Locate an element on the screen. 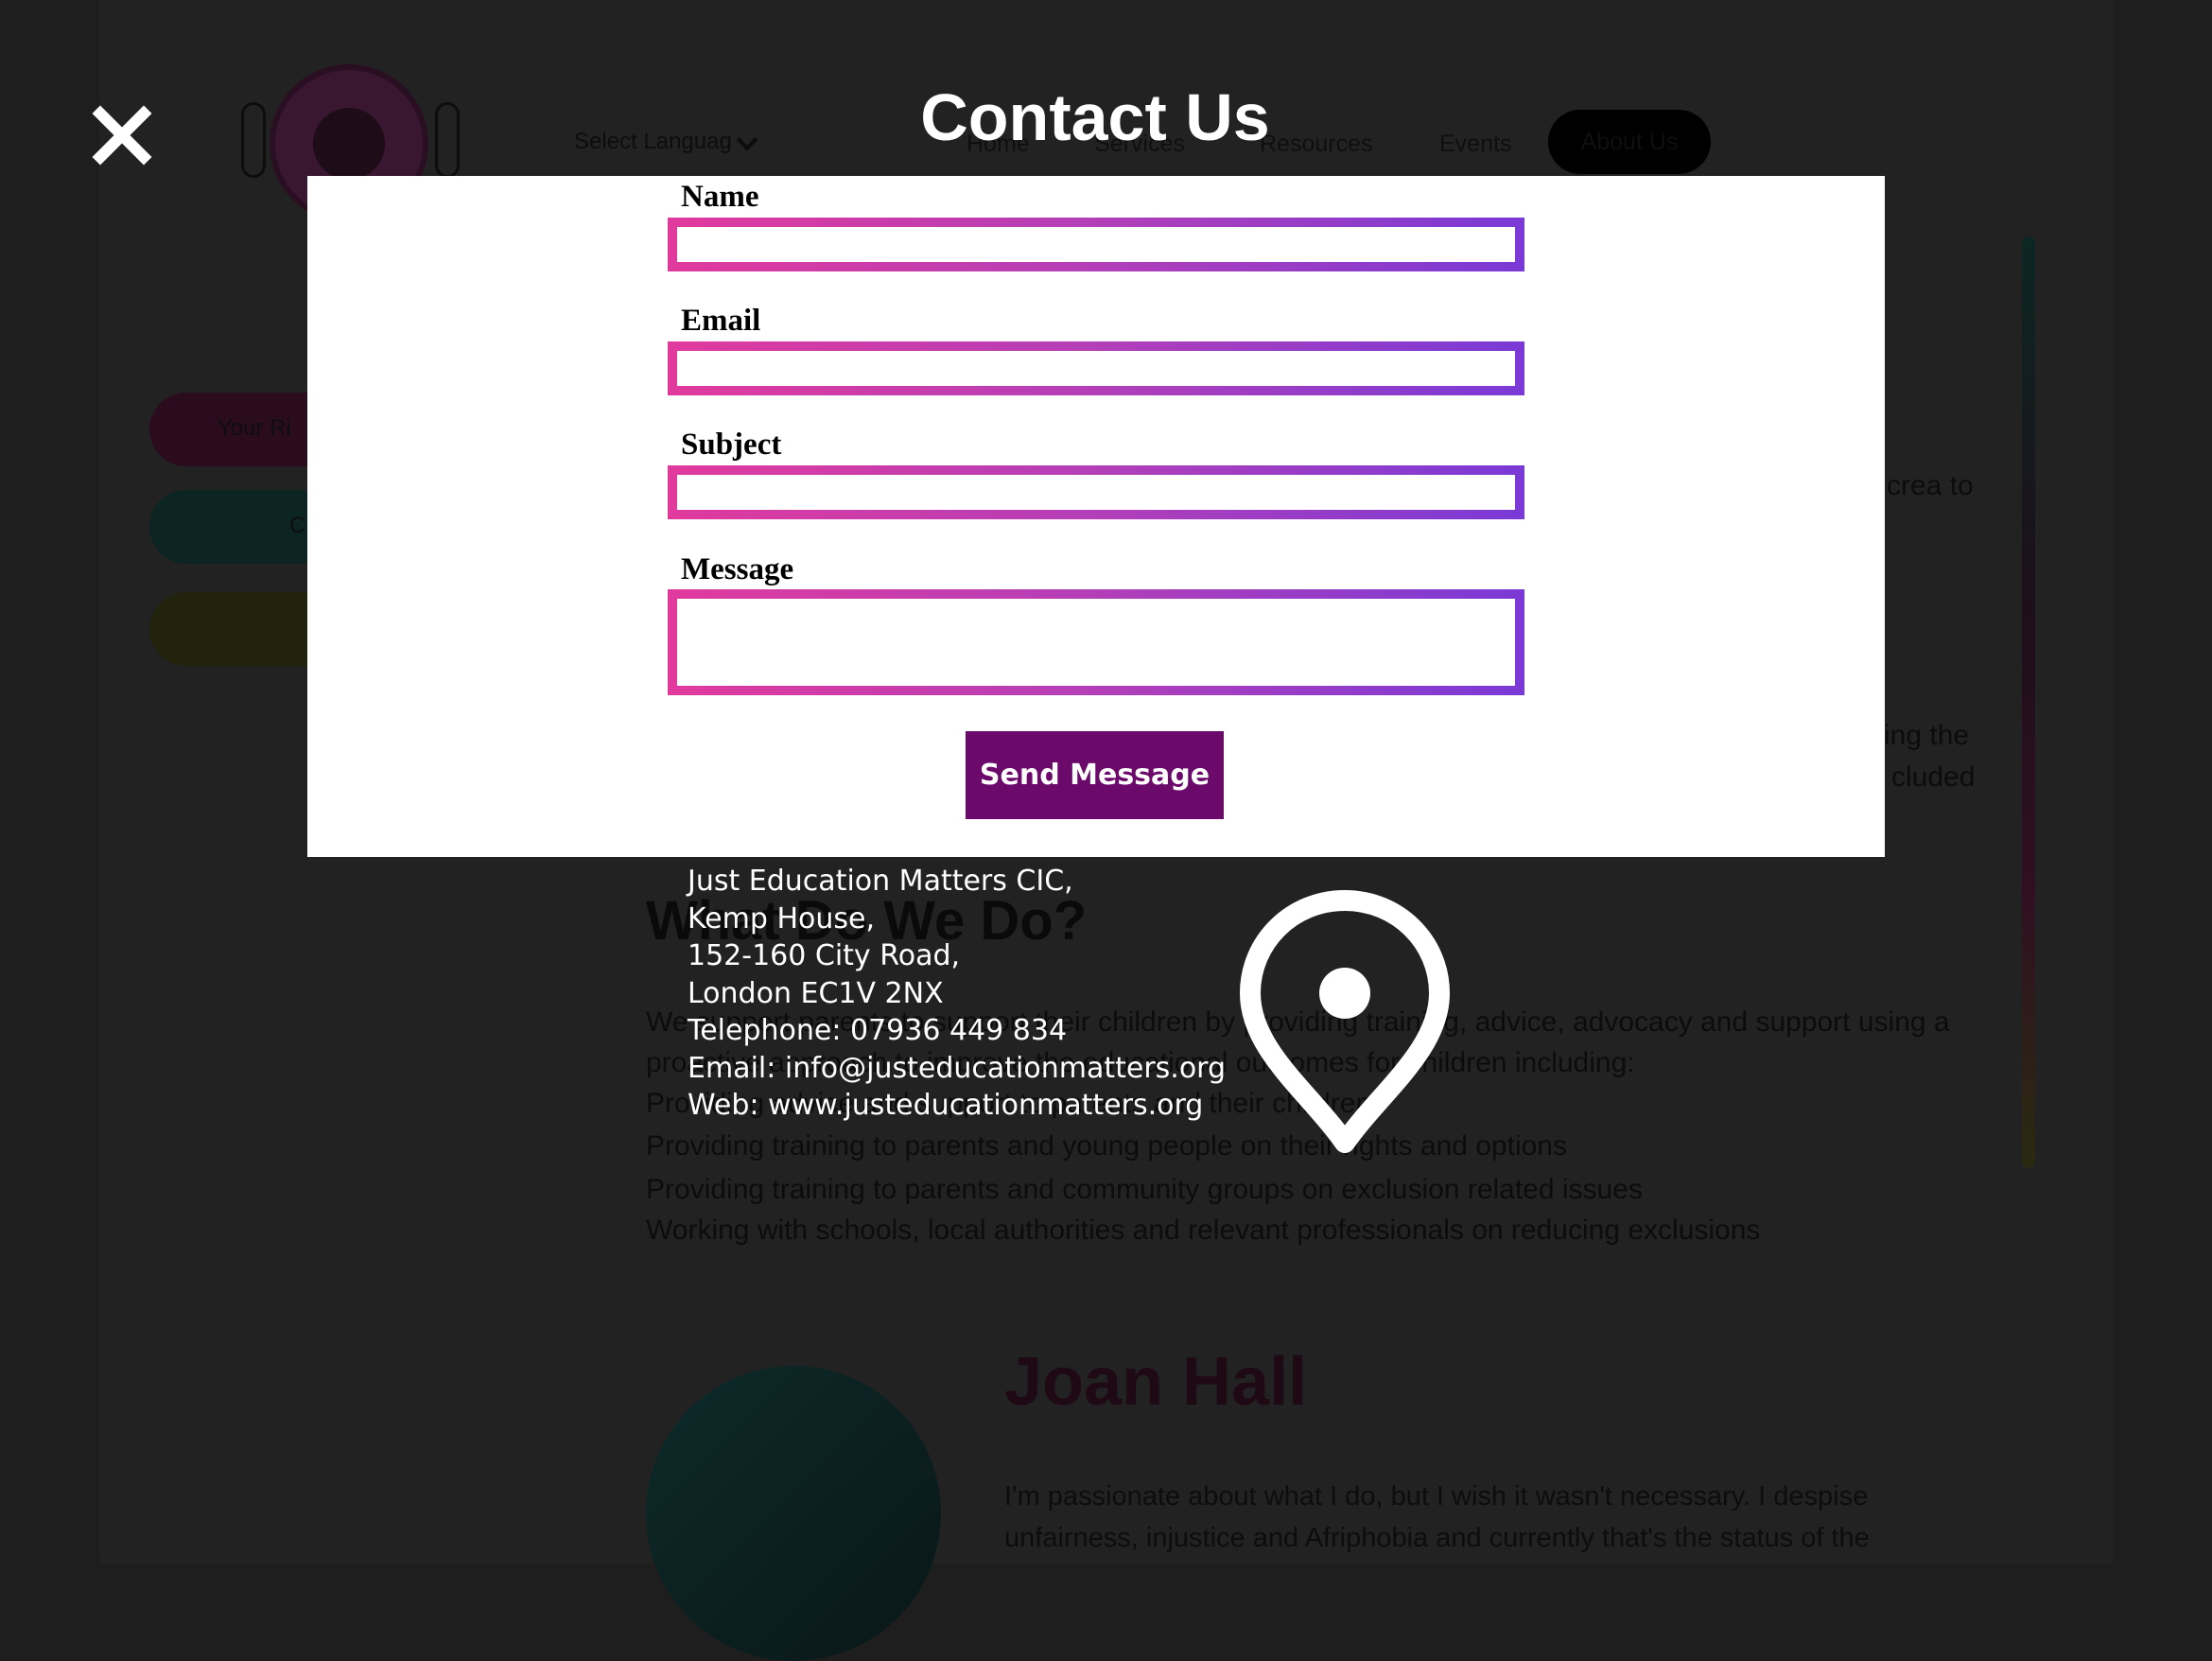  message-field is located at coordinates (1096, 642).